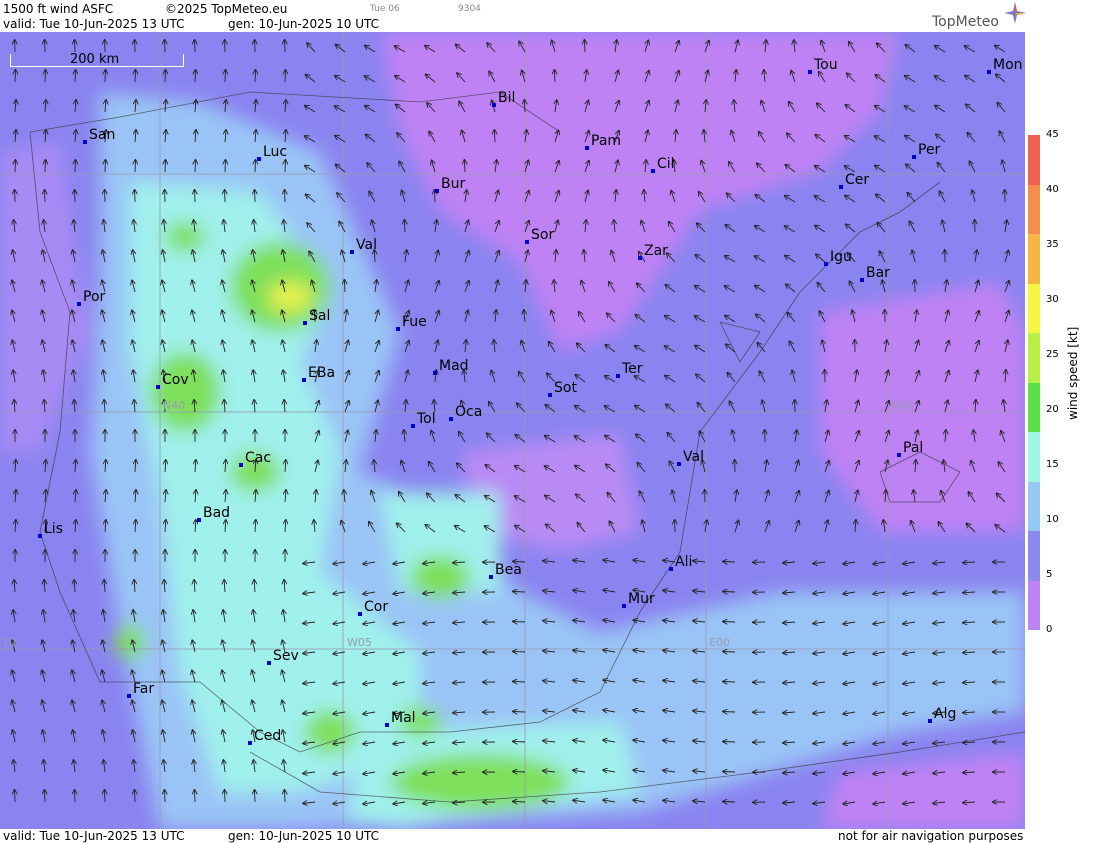 Image resolution: width=1117 pixels, height=843 pixels. I want to click on grid-label-e00: E00, so click(719, 642).